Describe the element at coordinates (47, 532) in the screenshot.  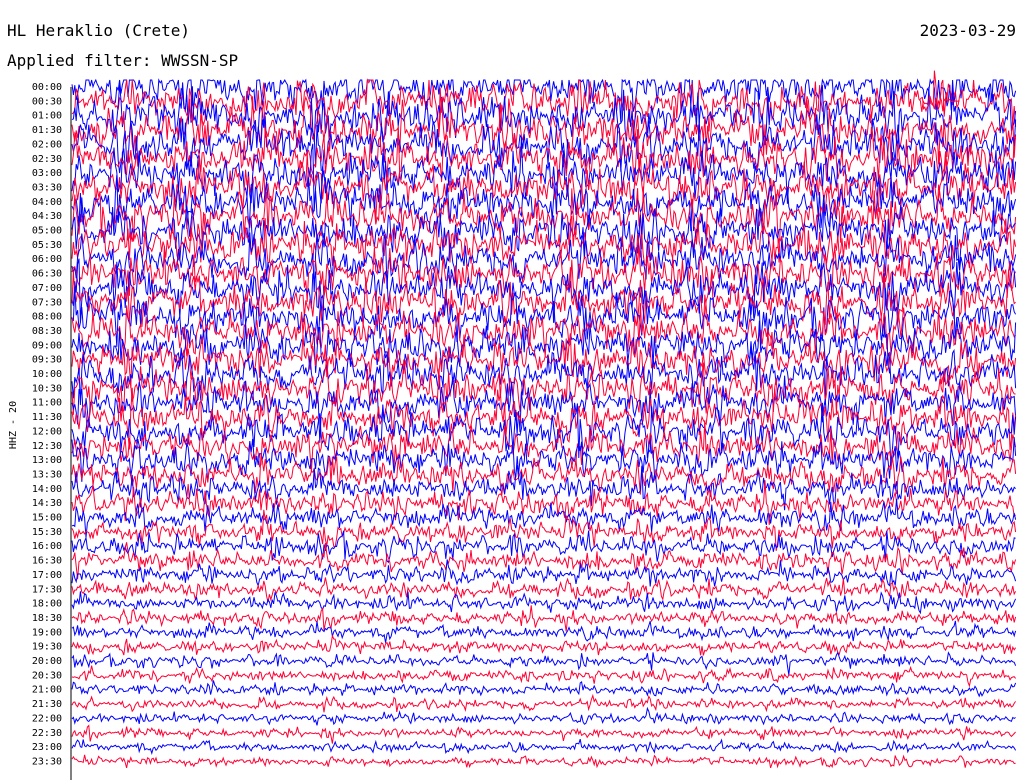
I see `row-label: 15:30` at that location.